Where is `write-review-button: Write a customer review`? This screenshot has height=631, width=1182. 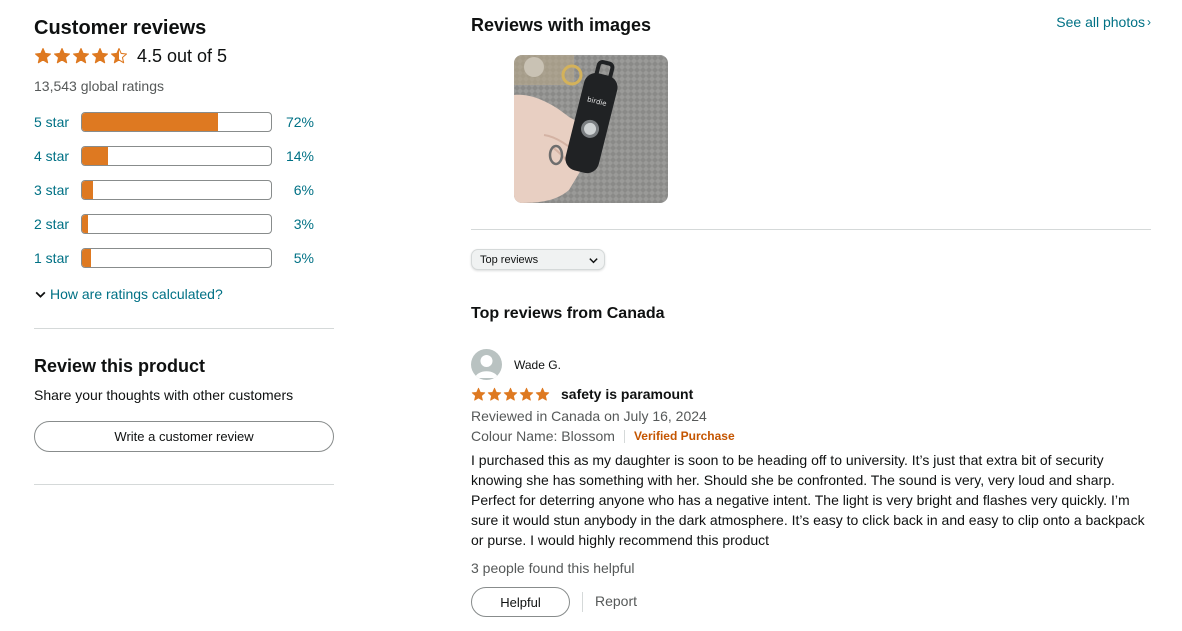 write-review-button: Write a customer review is located at coordinates (184, 436).